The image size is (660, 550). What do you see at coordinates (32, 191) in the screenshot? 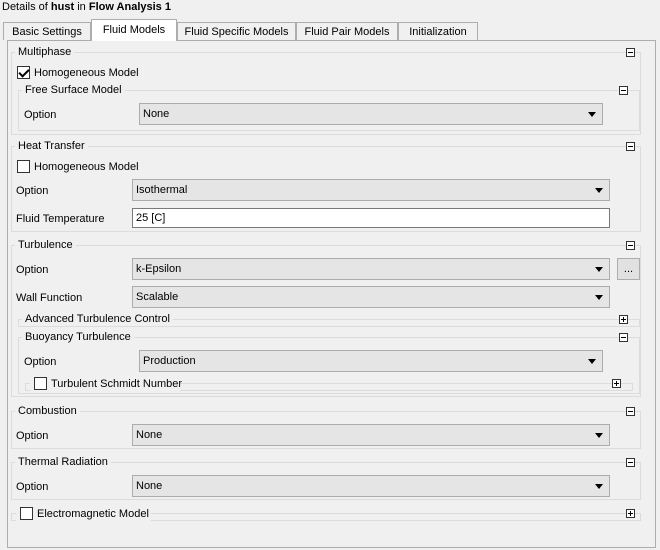
I see `heat-option-label: Option` at bounding box center [32, 191].